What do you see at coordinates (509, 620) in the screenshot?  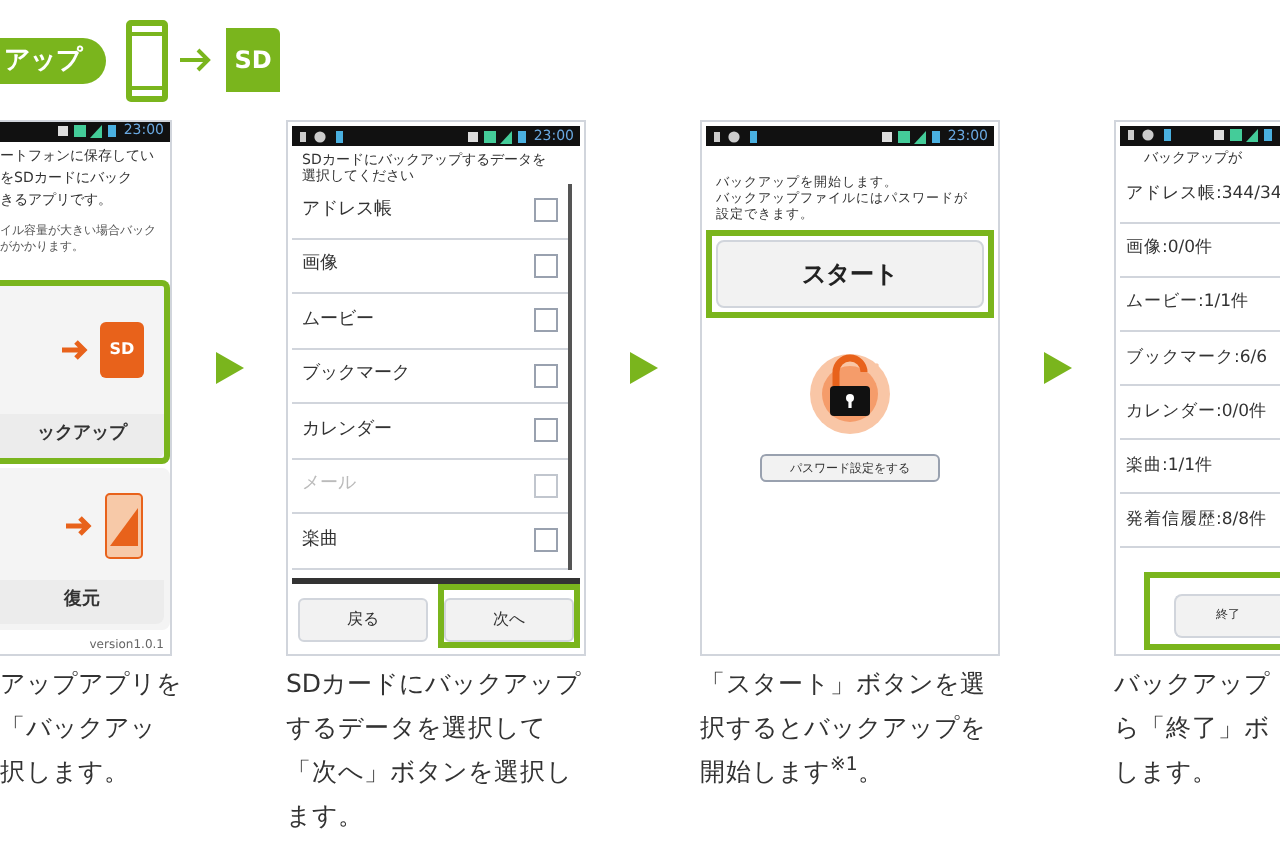 I see `nav-button: 次へ` at bounding box center [509, 620].